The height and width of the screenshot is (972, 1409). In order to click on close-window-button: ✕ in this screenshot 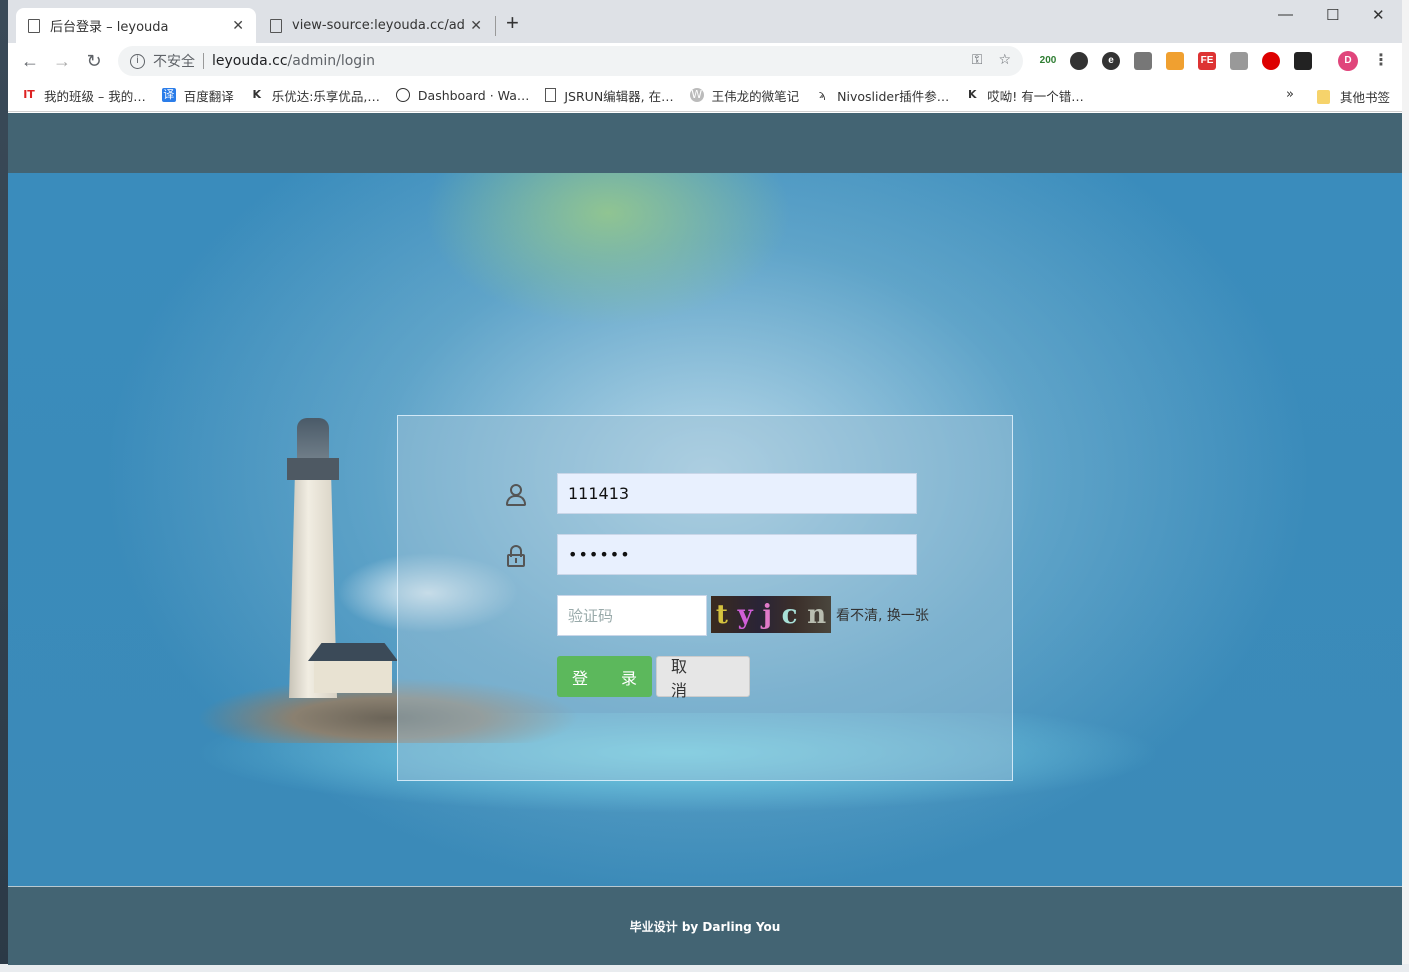, I will do `click(1378, 15)`.